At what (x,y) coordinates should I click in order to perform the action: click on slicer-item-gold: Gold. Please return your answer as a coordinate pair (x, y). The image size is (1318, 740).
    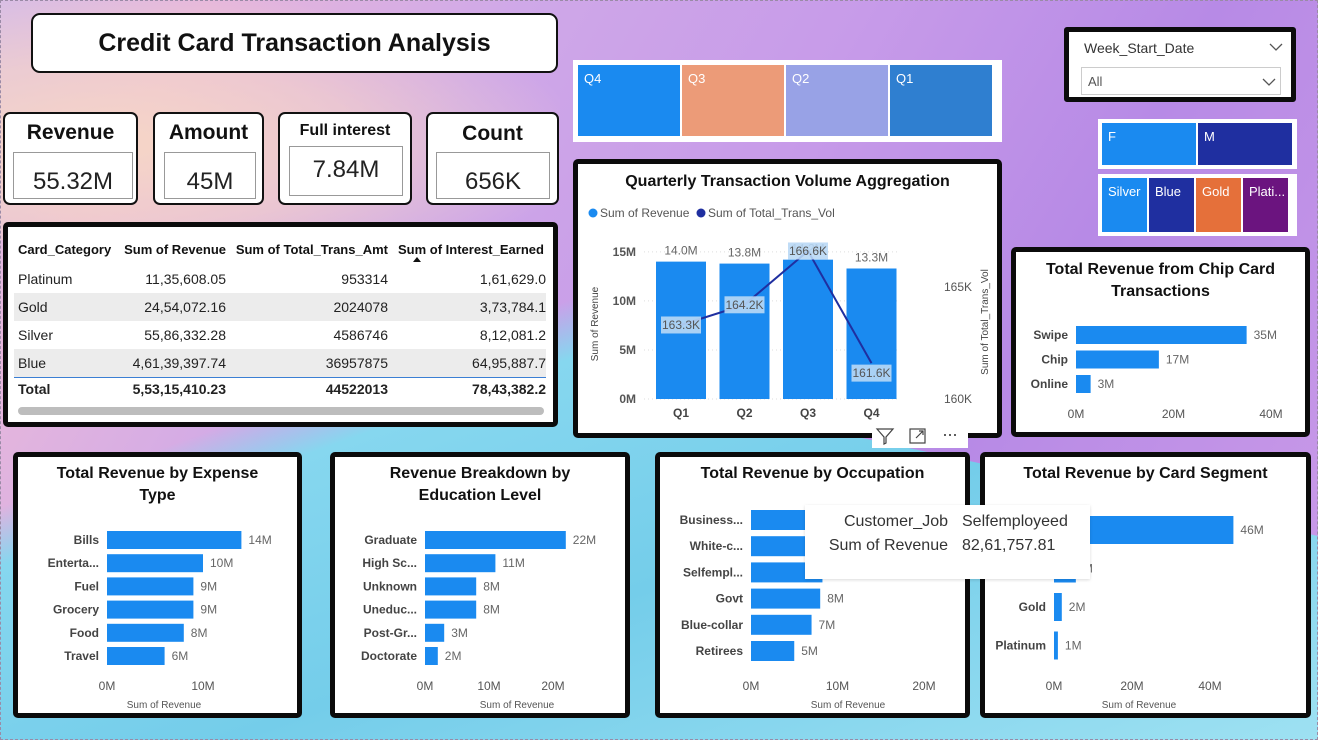
    Looking at the image, I should click on (1218, 205).